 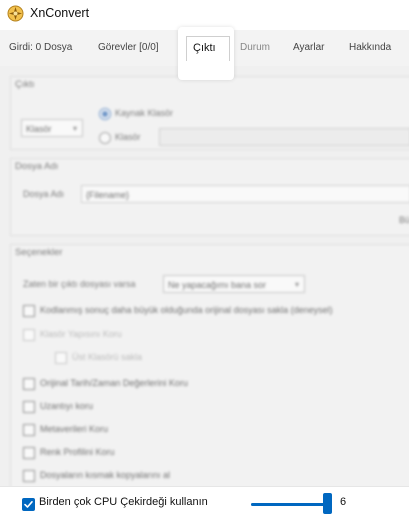 I want to click on tab-about: Hakkında, so click(x=370, y=47).